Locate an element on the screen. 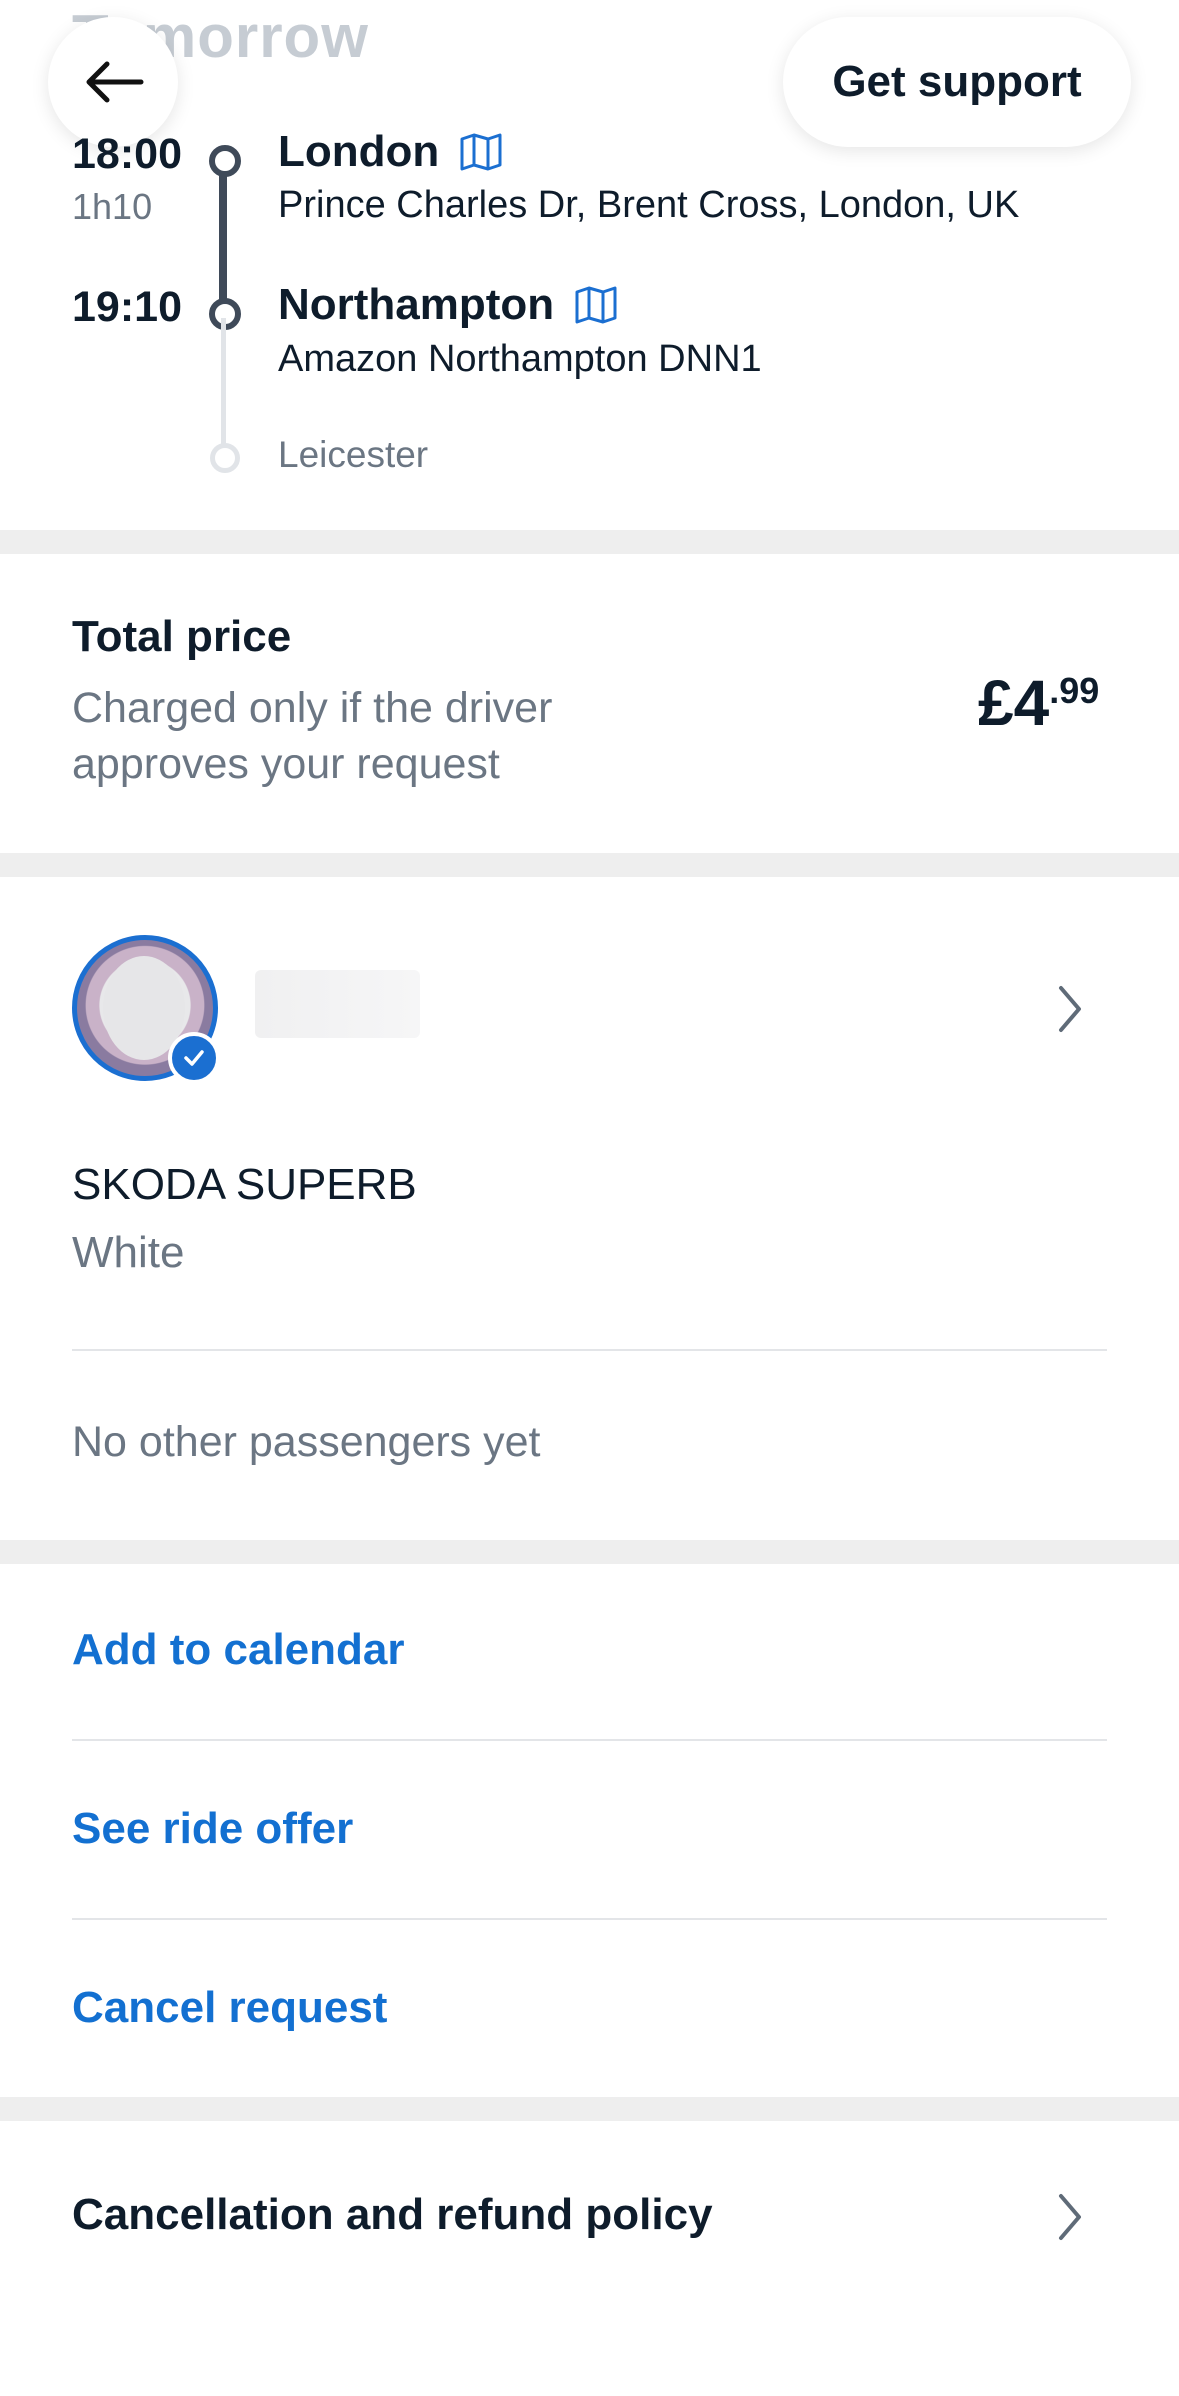 This screenshot has width=1179, height=2396. car-color: White is located at coordinates (128, 1252).